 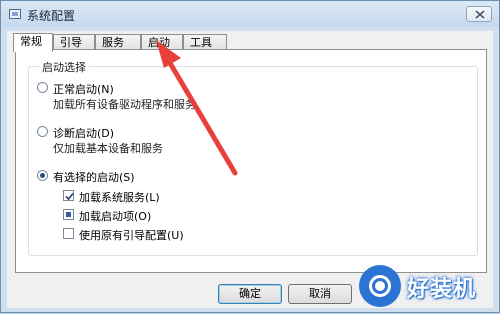 I want to click on tab-services: 服务, so click(x=118, y=42).